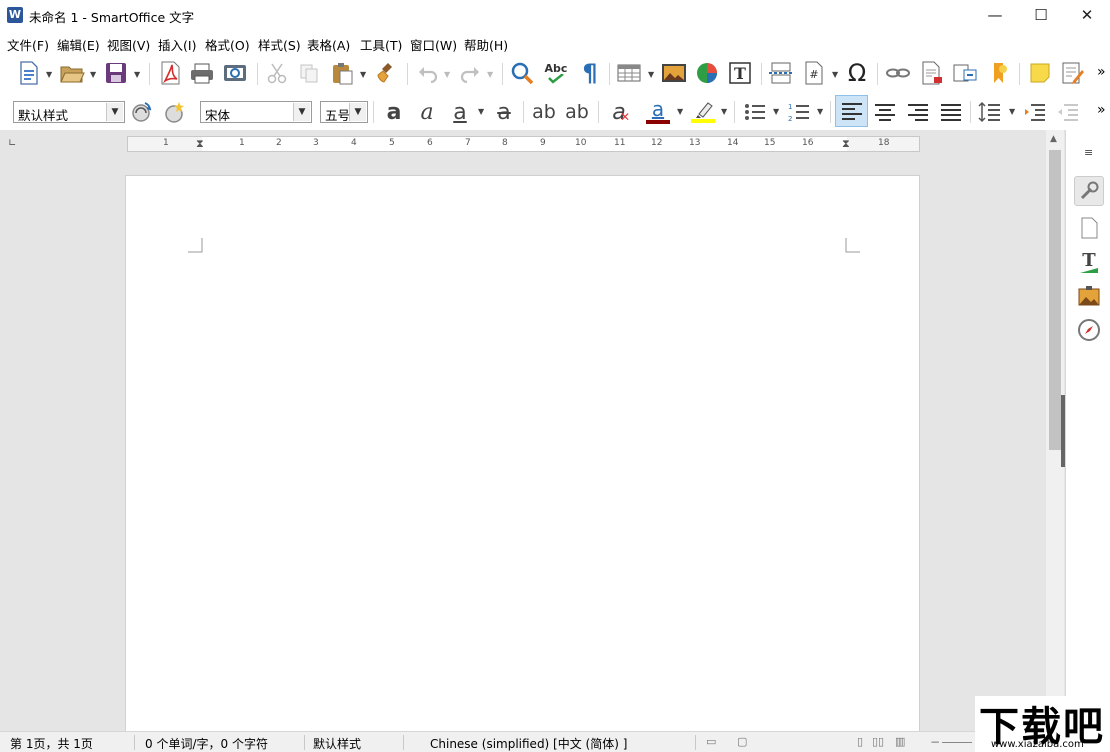 This screenshot has width=1110, height=752. What do you see at coordinates (386, 73) in the screenshot?
I see `clone-formatting-icon` at bounding box center [386, 73].